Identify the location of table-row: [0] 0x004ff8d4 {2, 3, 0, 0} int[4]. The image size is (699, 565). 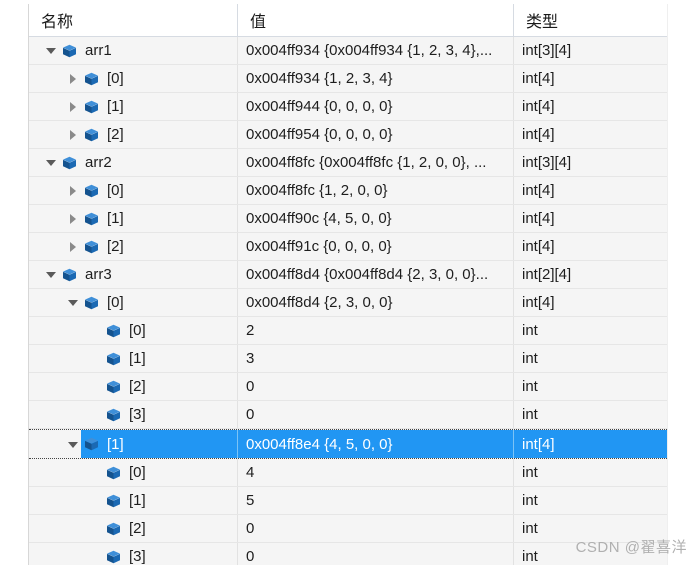
(348, 303).